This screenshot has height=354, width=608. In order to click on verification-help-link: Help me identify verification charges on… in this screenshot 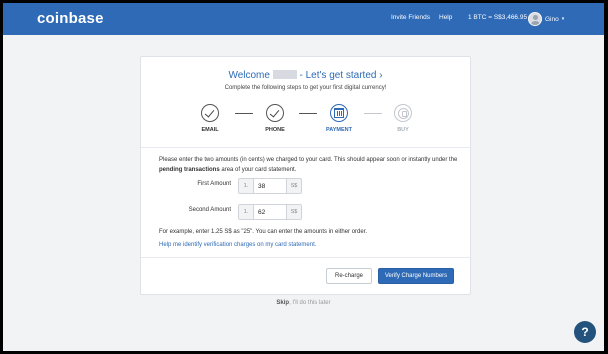, I will do `click(237, 245)`.